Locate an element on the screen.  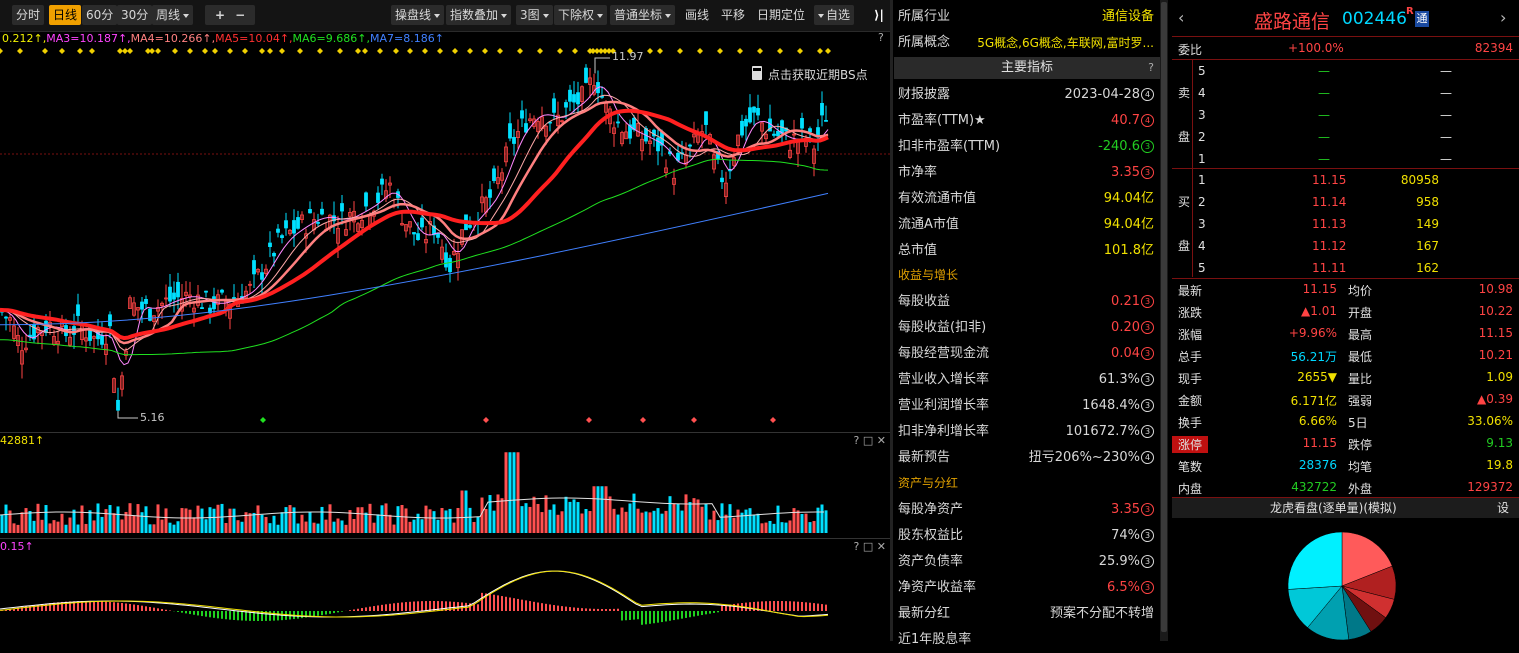
stat-value: 2655▼ is located at coordinates (1317, 377).